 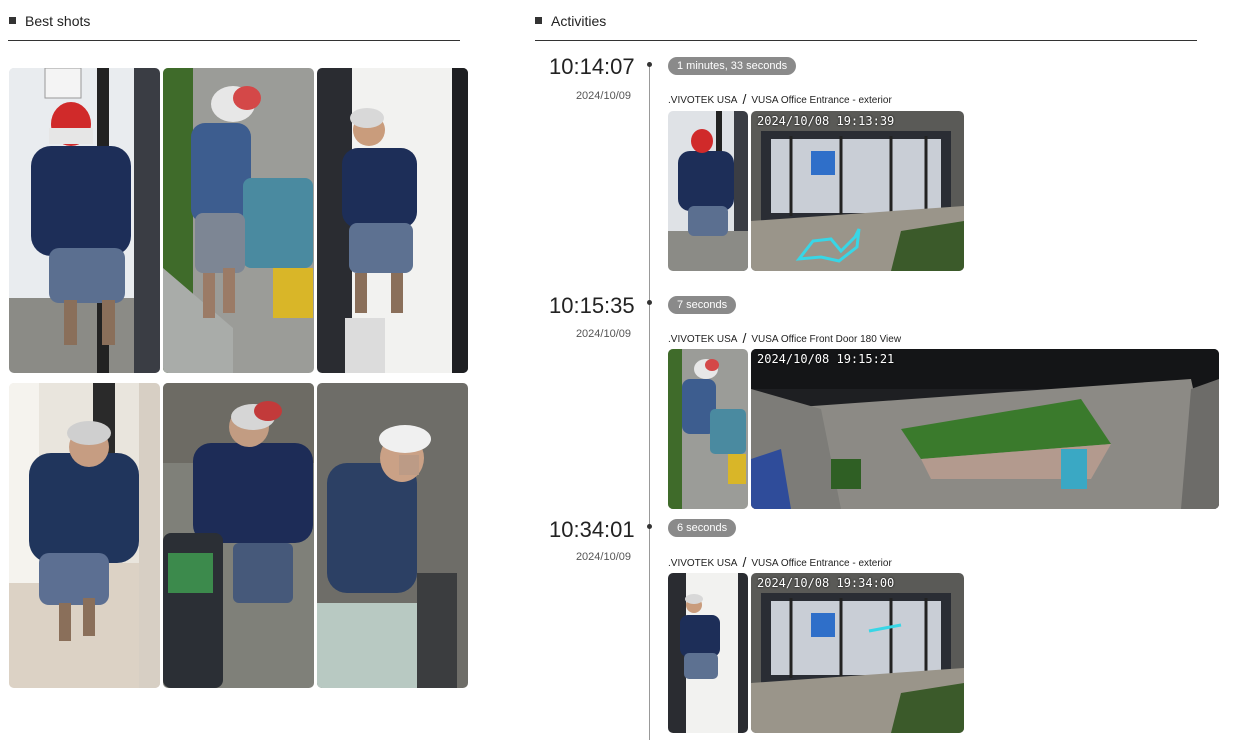 I want to click on activities-divider, so click(x=866, y=40).